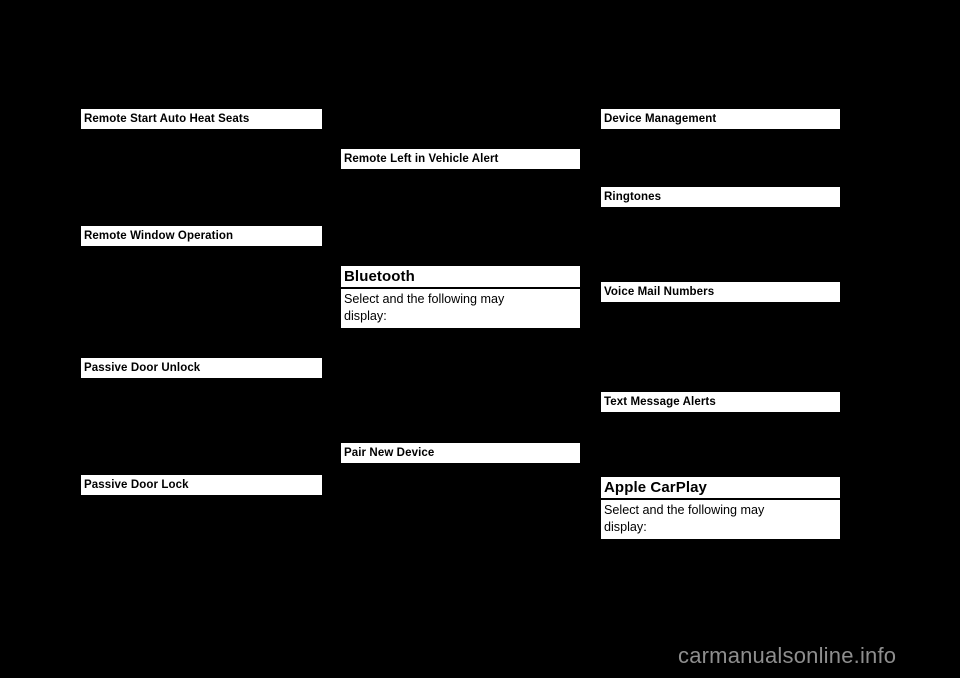 This screenshot has width=960, height=678. Describe the element at coordinates (720, 292) in the screenshot. I see `heading-voice-mail-numbers: Voice Mail Numbers` at that location.